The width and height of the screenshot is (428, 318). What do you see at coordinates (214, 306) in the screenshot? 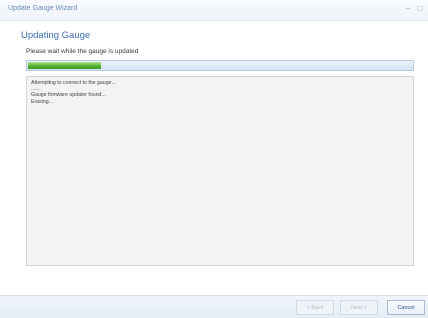
I see `wizard-footer: < Back Next > Cancel` at bounding box center [214, 306].